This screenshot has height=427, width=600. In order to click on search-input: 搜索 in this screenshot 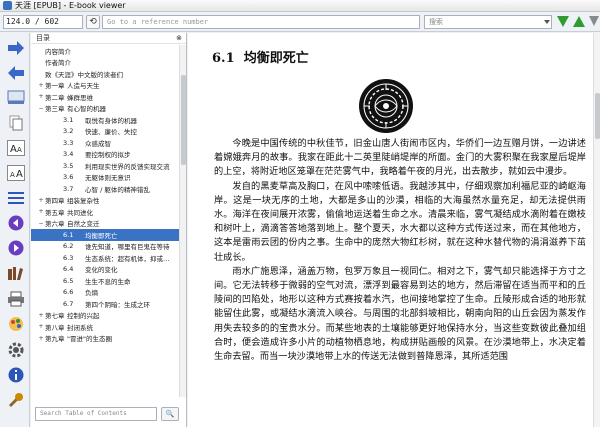, I will do `click(488, 22)`.